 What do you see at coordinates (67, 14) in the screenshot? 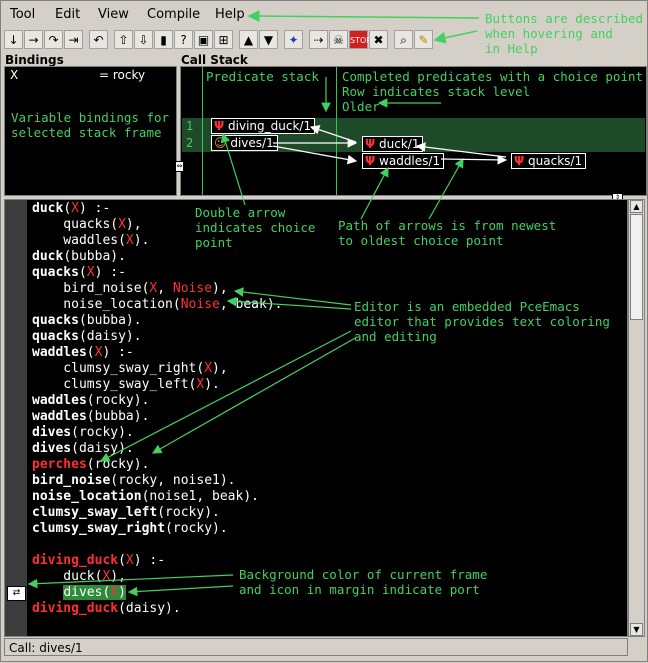
I see `menu-edit: Edit` at bounding box center [67, 14].